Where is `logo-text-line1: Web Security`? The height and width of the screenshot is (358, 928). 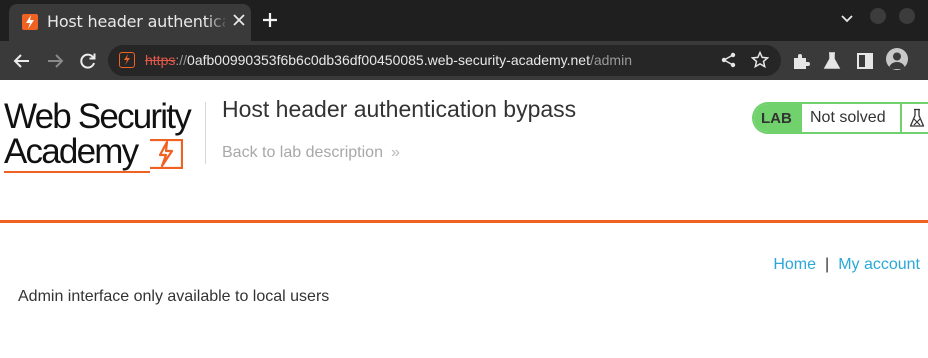 logo-text-line1: Web Security is located at coordinates (98, 116).